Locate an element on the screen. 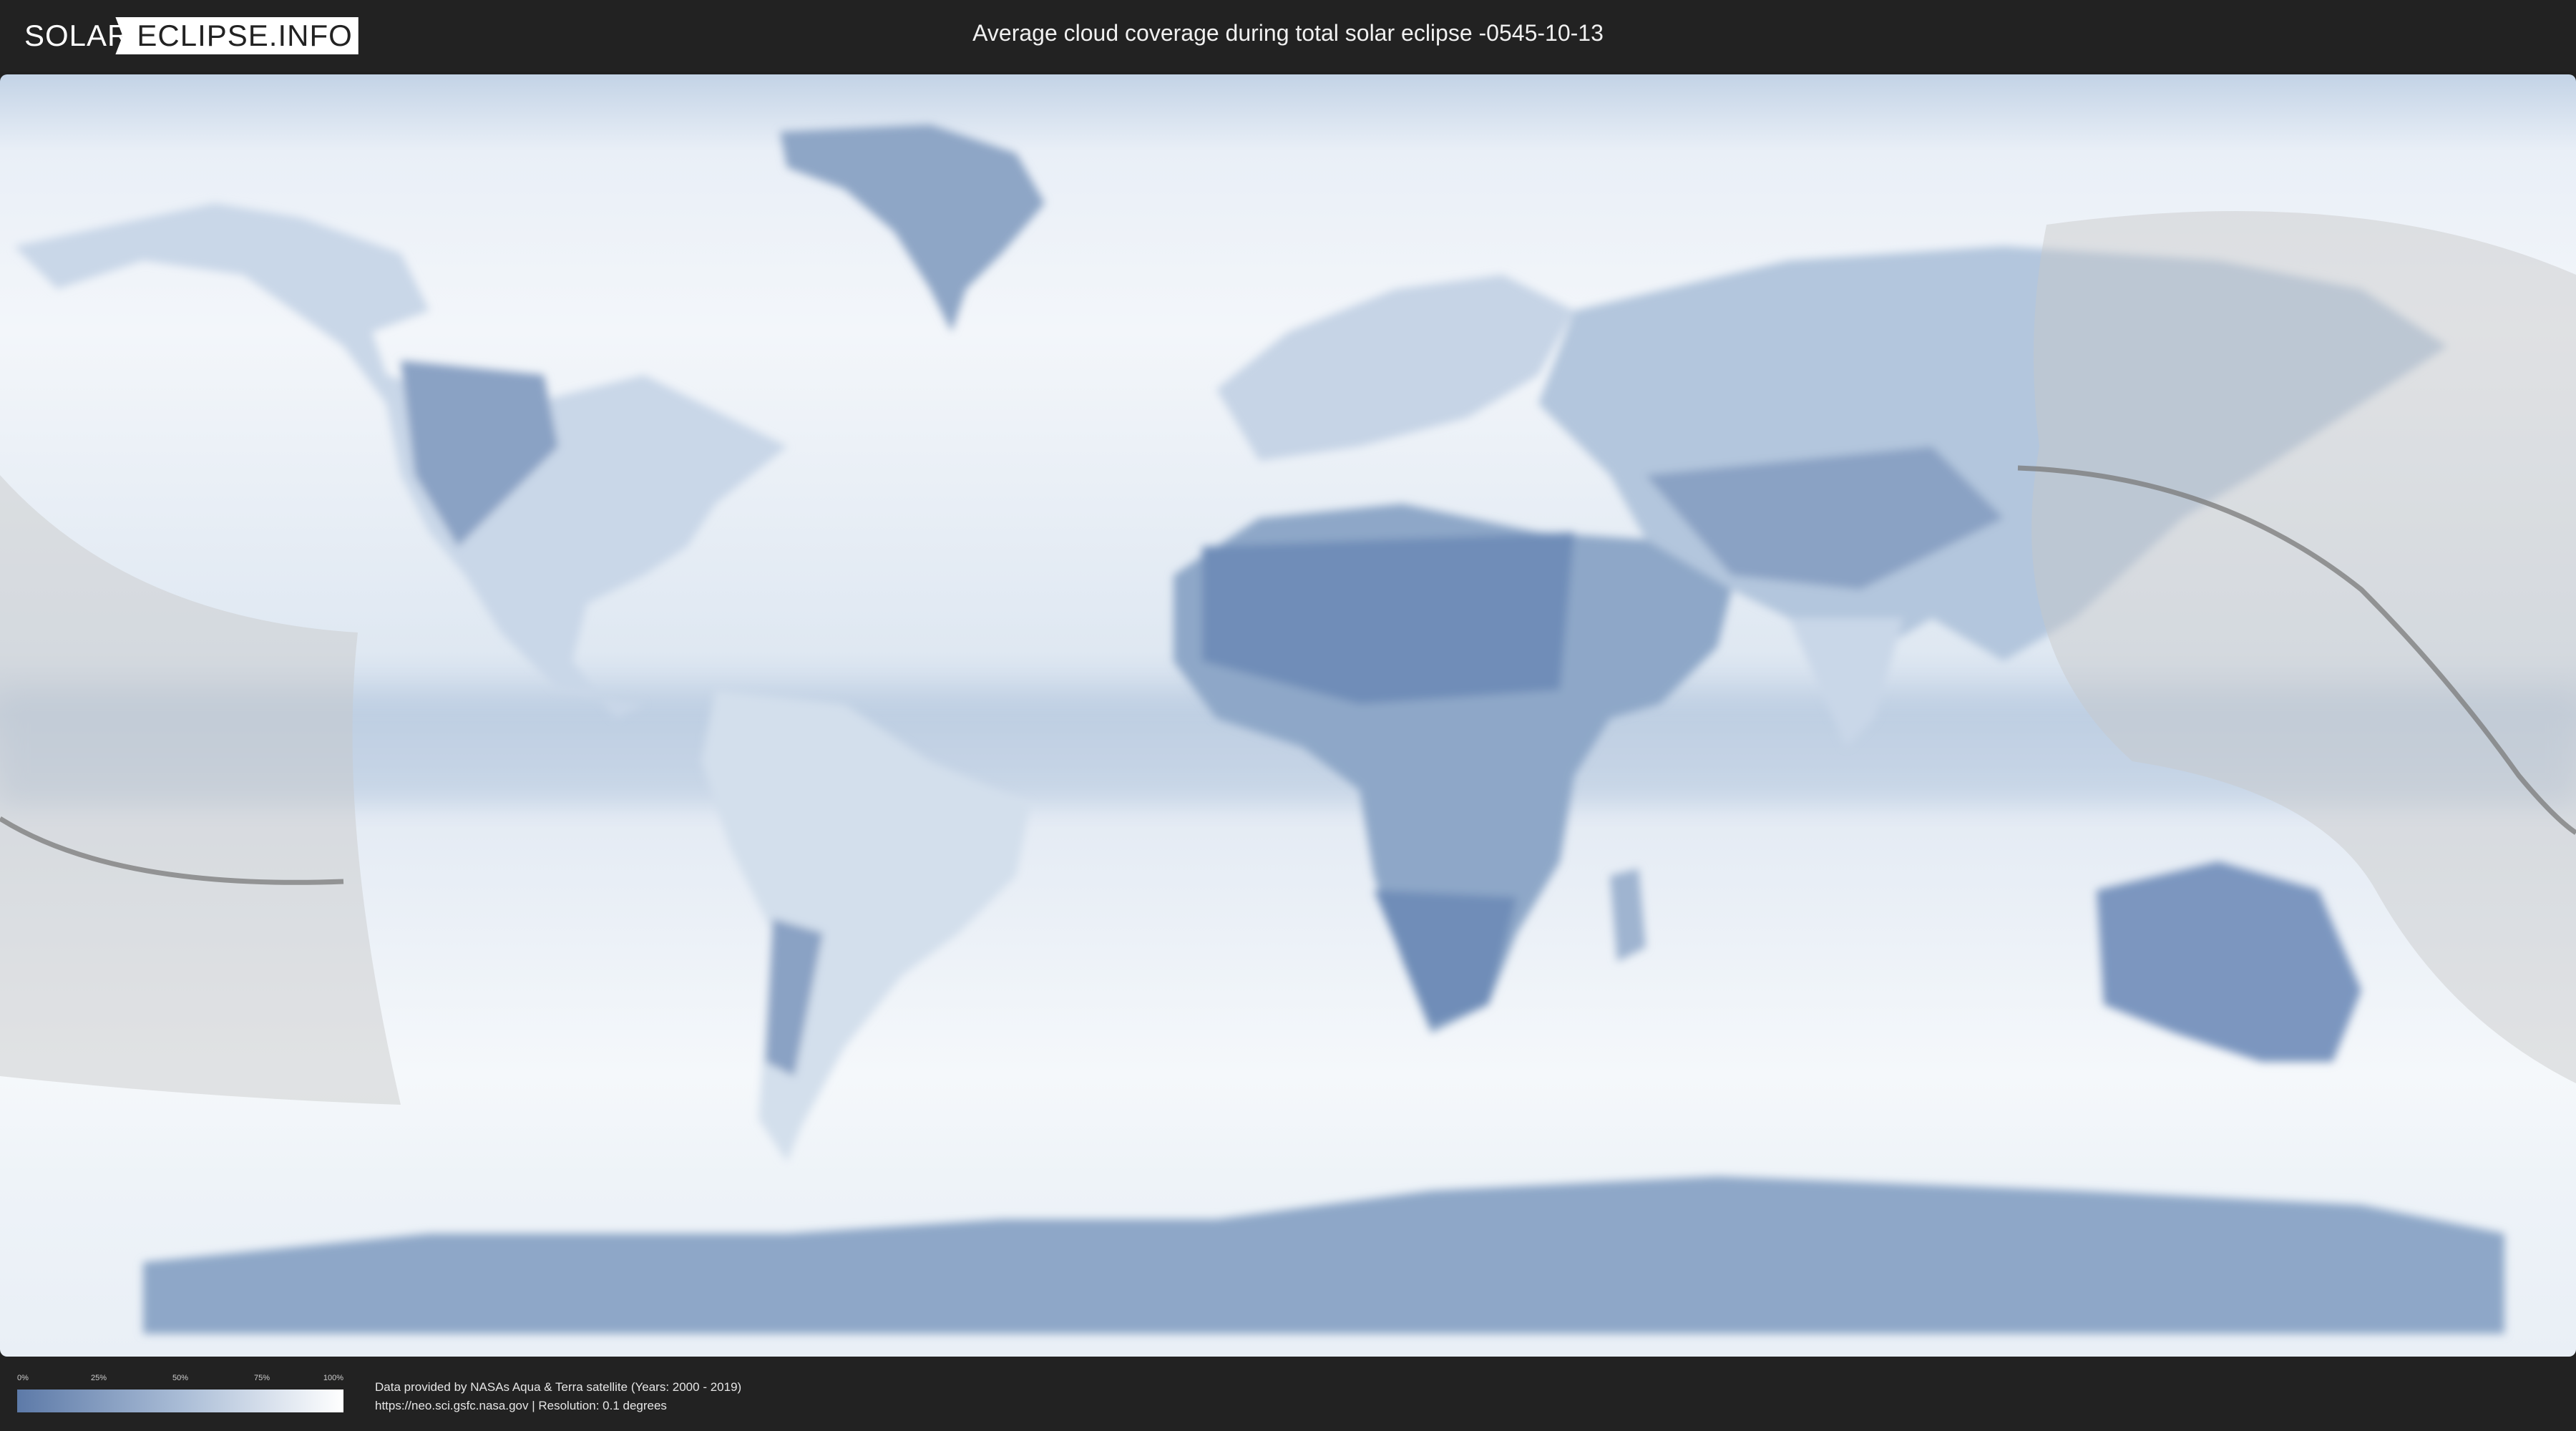 This screenshot has width=2576, height=1431. legend-tick-50: 50% is located at coordinates (180, 1378).